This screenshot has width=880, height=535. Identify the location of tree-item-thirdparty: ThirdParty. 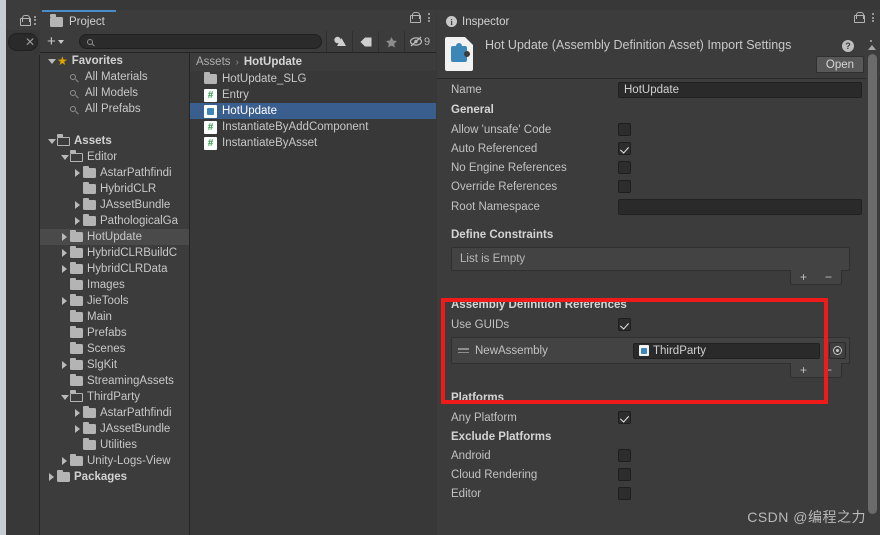
(114, 397).